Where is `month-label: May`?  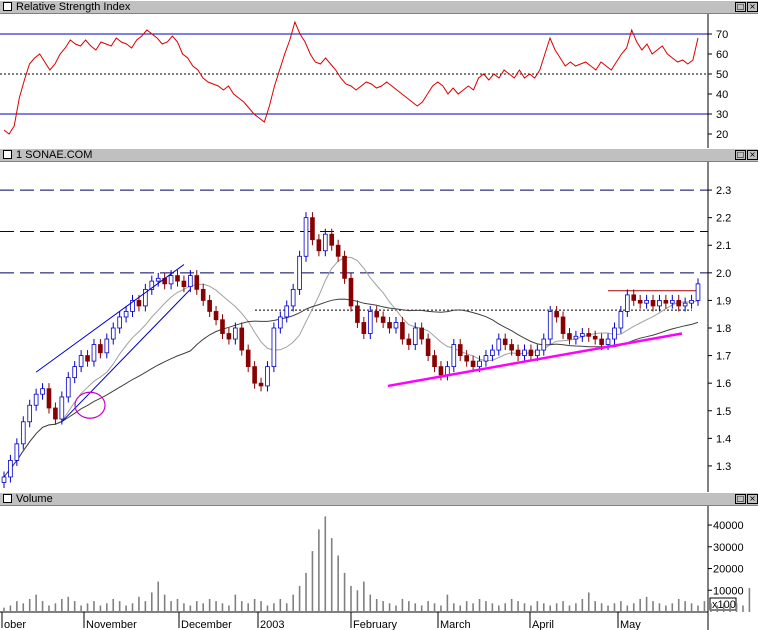 month-label: May is located at coordinates (630, 624).